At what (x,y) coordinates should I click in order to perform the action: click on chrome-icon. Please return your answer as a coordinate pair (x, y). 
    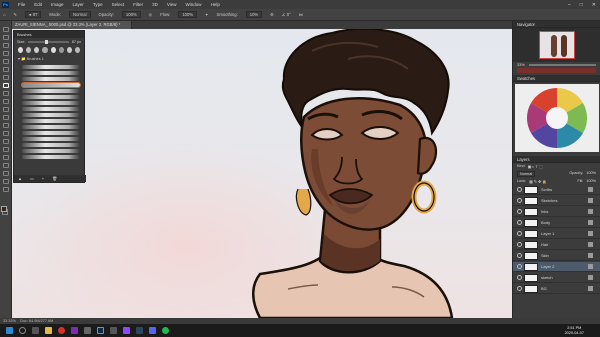
    Looking at the image, I should click on (61, 330).